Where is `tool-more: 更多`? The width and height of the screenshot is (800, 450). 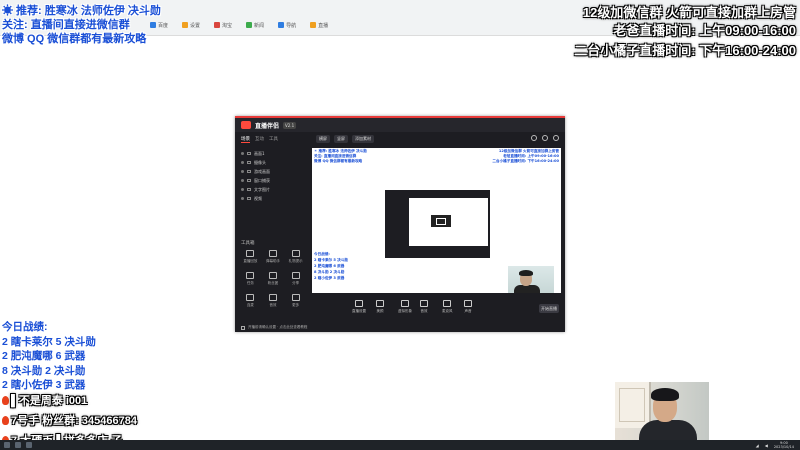 tool-more: 更多 is located at coordinates (295, 301).